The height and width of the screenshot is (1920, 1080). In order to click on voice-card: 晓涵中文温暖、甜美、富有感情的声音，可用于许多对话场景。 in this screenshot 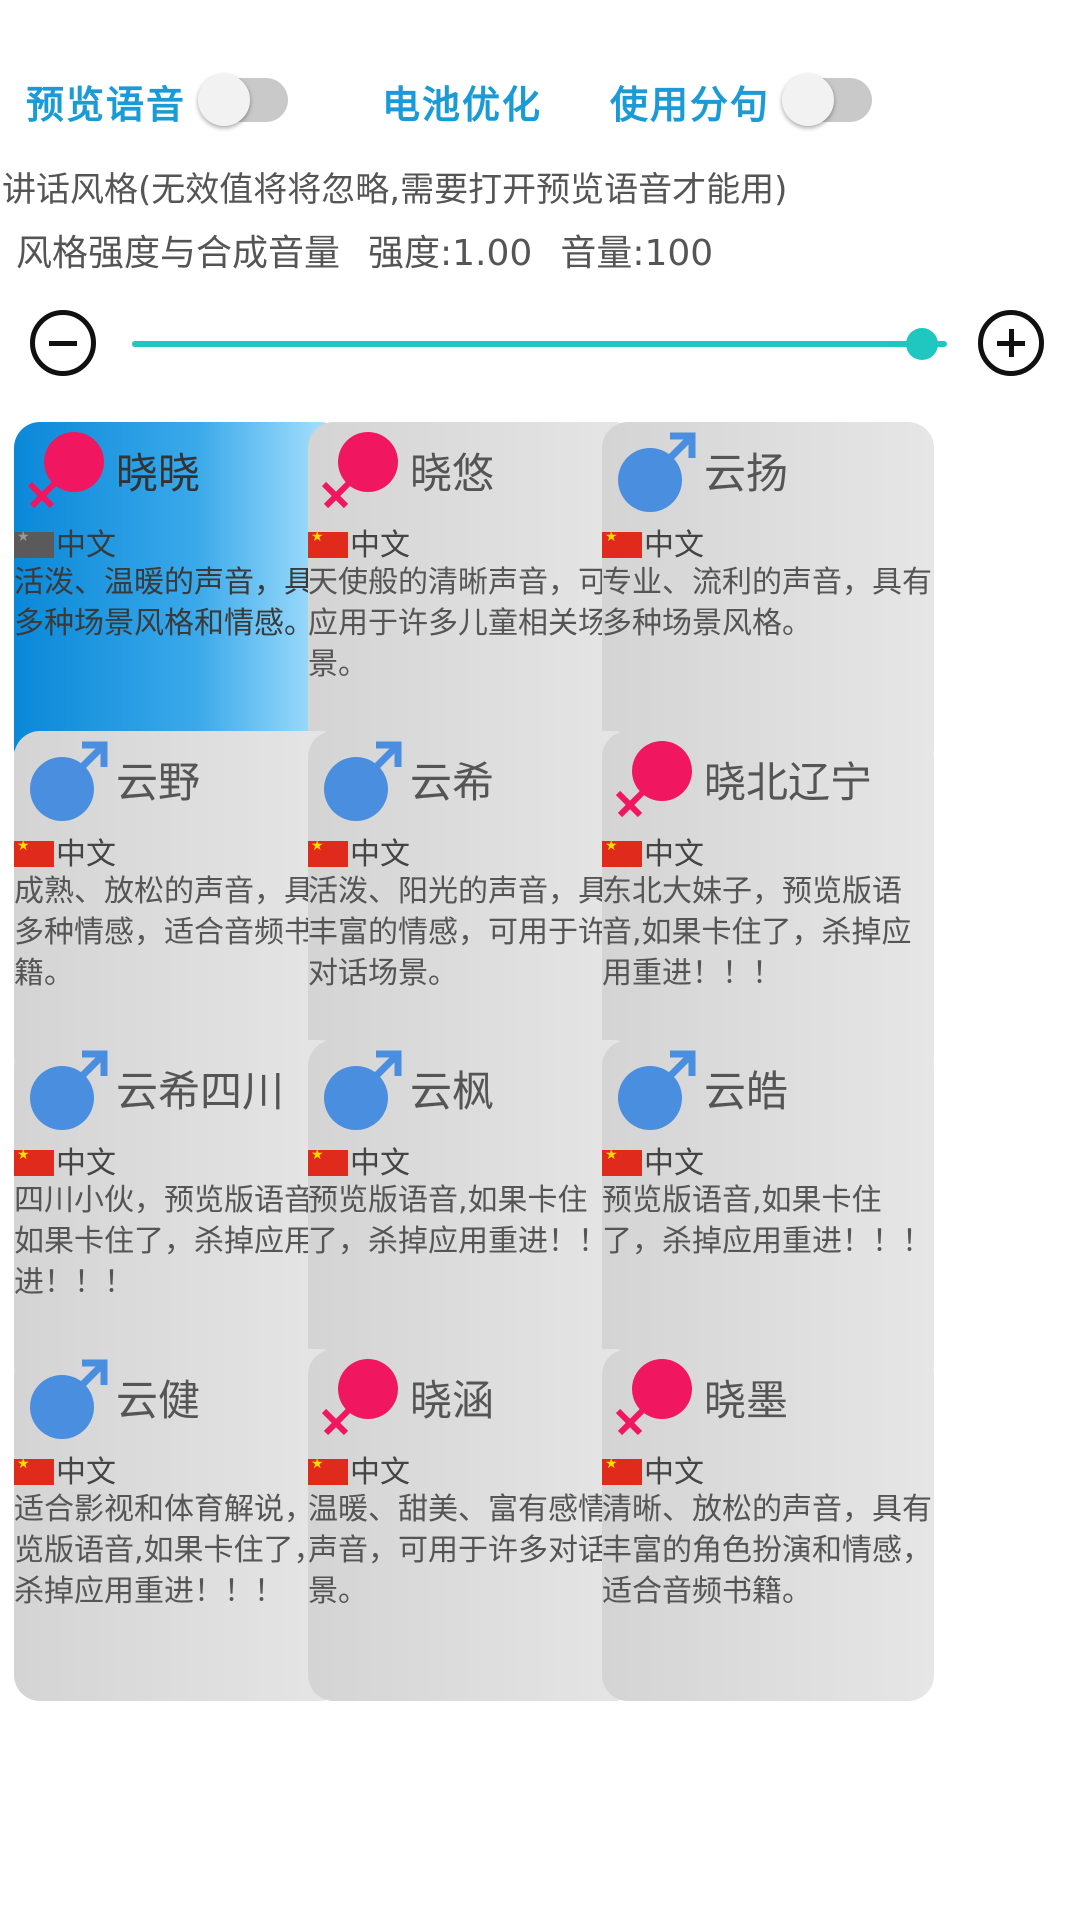, I will do `click(474, 1525)`.